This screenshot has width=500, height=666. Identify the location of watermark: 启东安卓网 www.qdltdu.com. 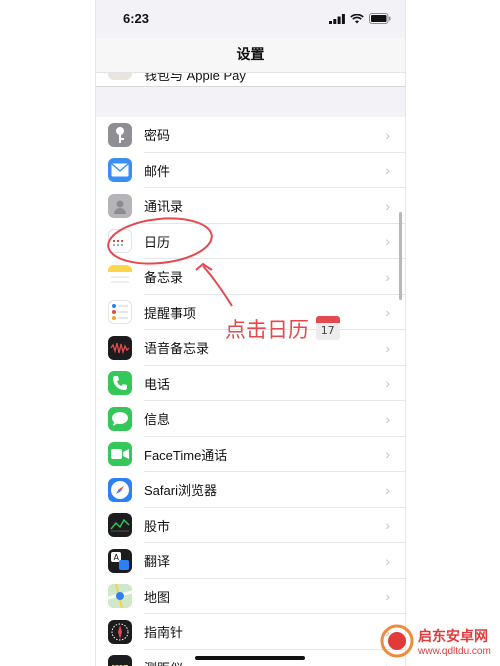
(435, 641).